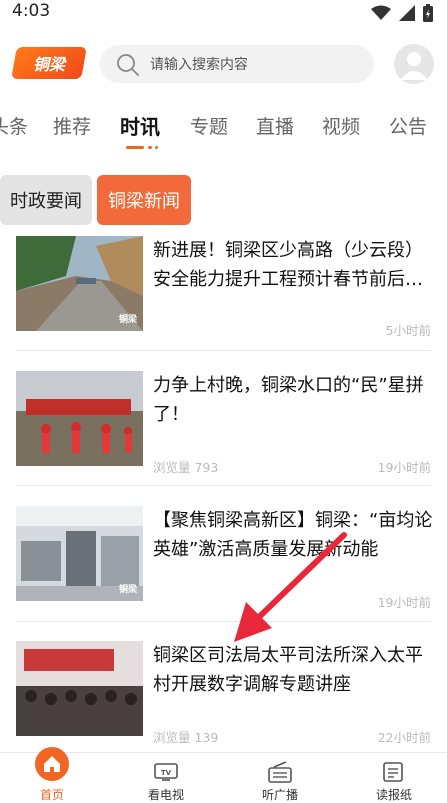 The width and height of the screenshot is (447, 803). I want to click on signal-icon, so click(407, 13).